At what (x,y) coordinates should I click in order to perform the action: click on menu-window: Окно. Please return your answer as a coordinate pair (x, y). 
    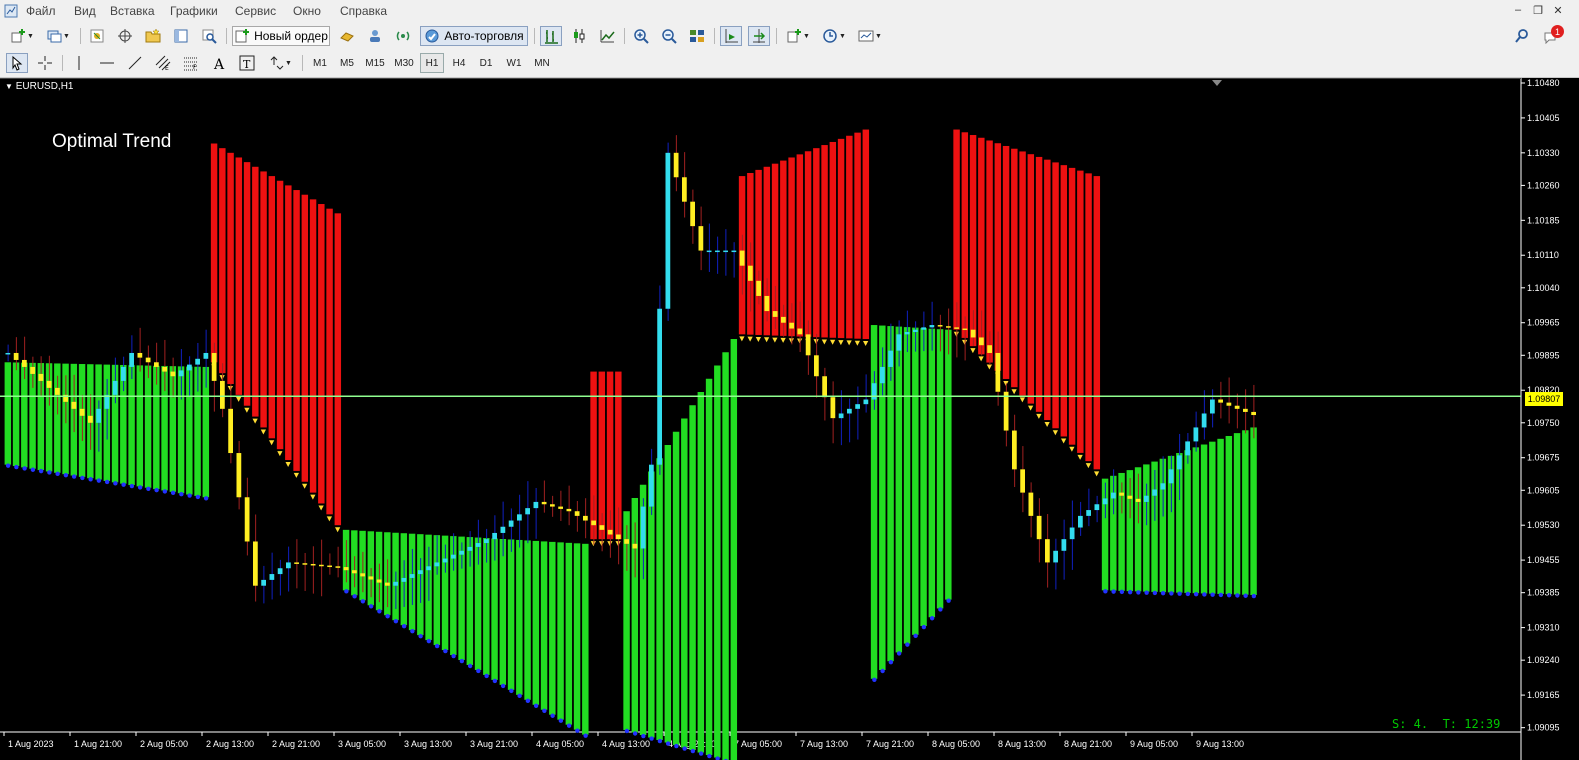
    Looking at the image, I should click on (307, 11).